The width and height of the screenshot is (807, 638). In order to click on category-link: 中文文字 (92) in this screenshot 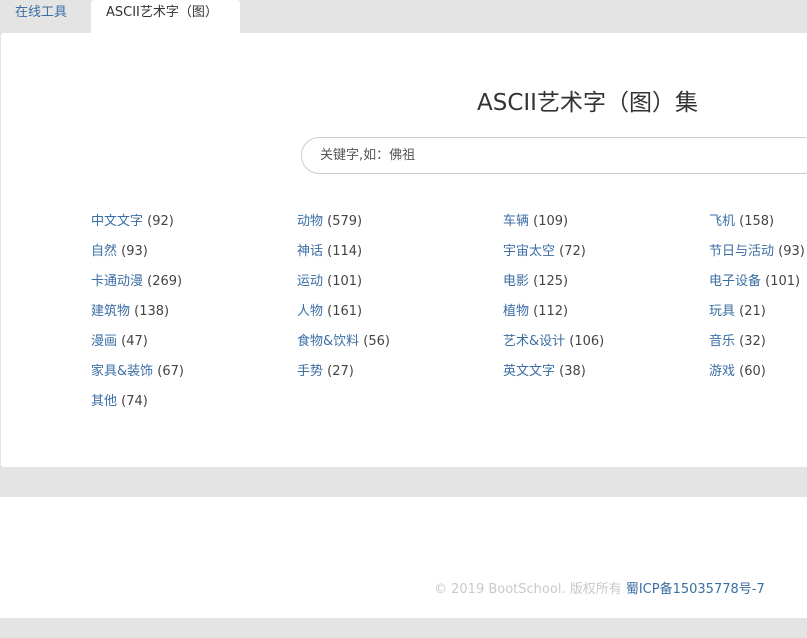, I will do `click(132, 222)`.